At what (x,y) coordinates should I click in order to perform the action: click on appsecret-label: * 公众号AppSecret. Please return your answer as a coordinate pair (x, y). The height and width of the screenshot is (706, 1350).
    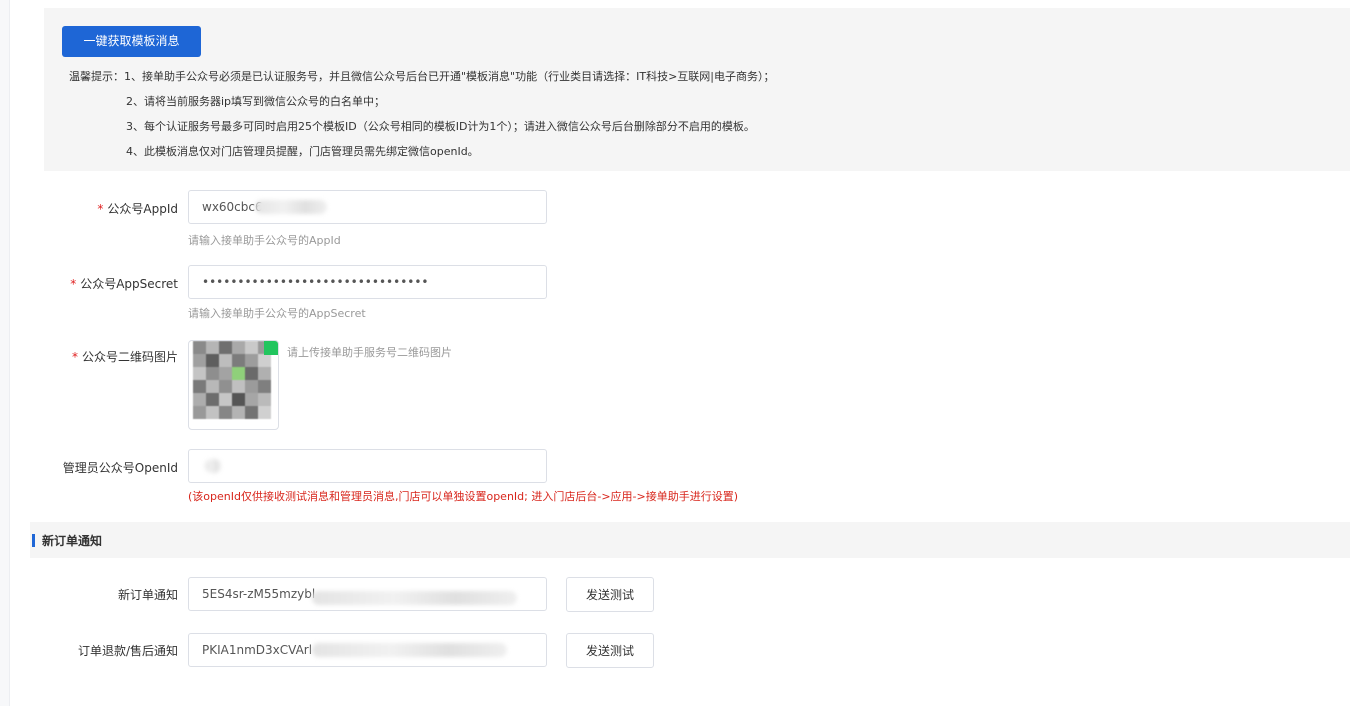
    Looking at the image, I should click on (124, 283).